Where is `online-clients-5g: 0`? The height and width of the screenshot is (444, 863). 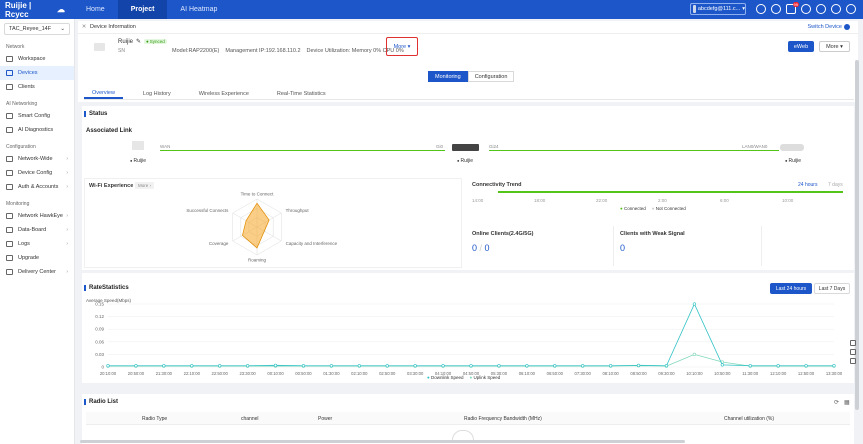
online-clients-5g: 0 is located at coordinates (487, 248).